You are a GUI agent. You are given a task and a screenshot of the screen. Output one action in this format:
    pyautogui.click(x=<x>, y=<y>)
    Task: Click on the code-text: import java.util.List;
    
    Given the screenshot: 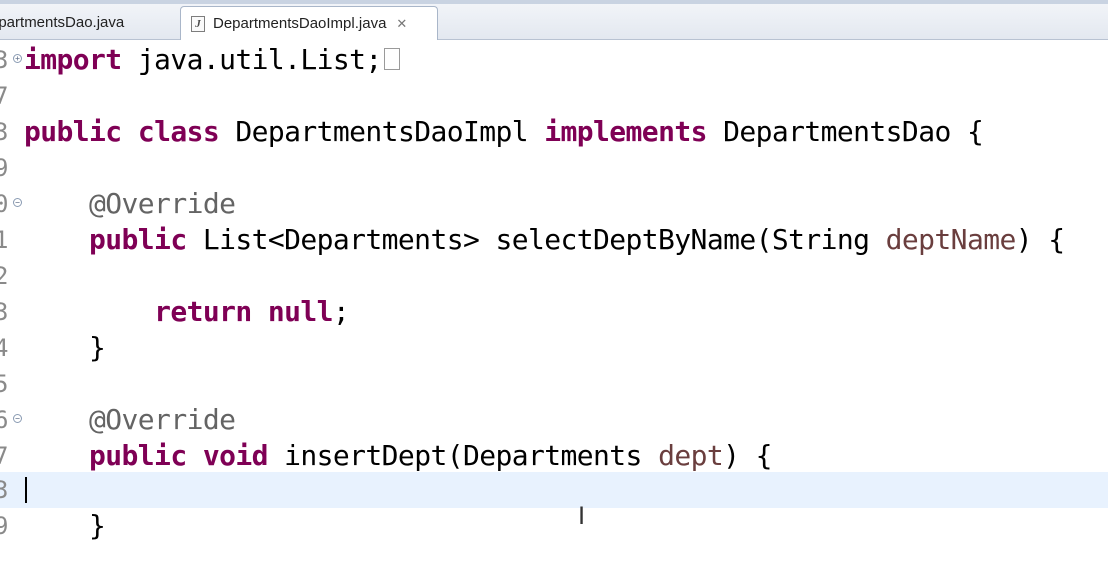 What is the action you would take?
    pyautogui.click(x=212, y=60)
    